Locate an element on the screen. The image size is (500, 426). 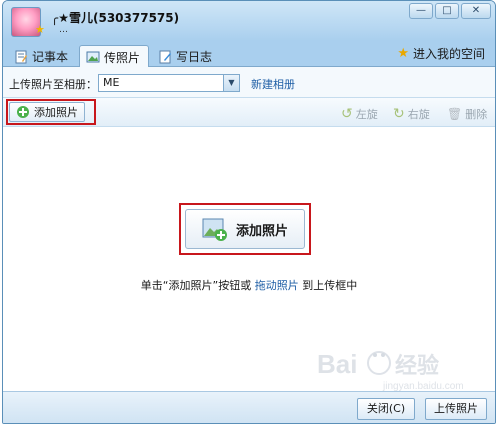
new-album-link: 新建相册 is located at coordinates (273, 84).